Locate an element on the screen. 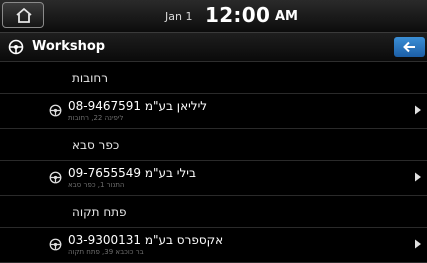 This screenshot has height=263, width=427. workshop-address: בר כוכבא 39, פתח תקוה is located at coordinates (106, 252).